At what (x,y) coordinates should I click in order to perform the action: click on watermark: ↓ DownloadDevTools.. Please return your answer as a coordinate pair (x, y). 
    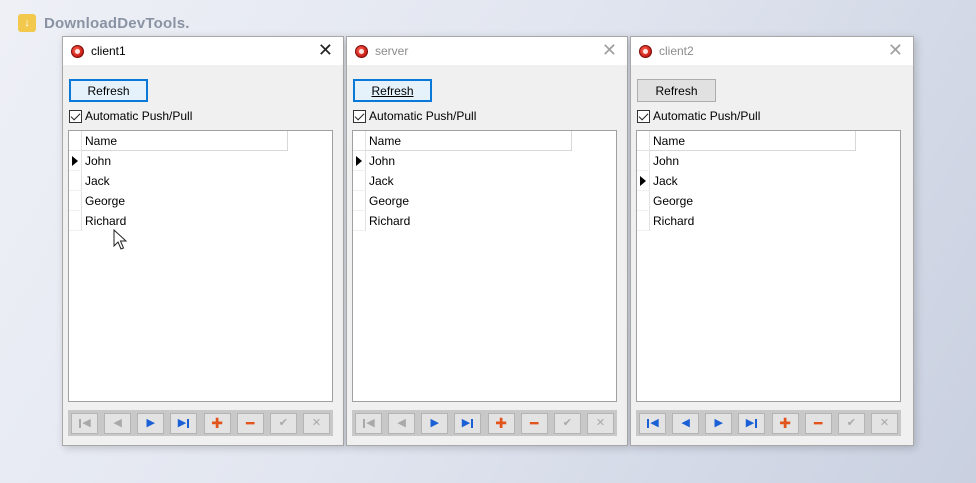
    Looking at the image, I should click on (104, 23).